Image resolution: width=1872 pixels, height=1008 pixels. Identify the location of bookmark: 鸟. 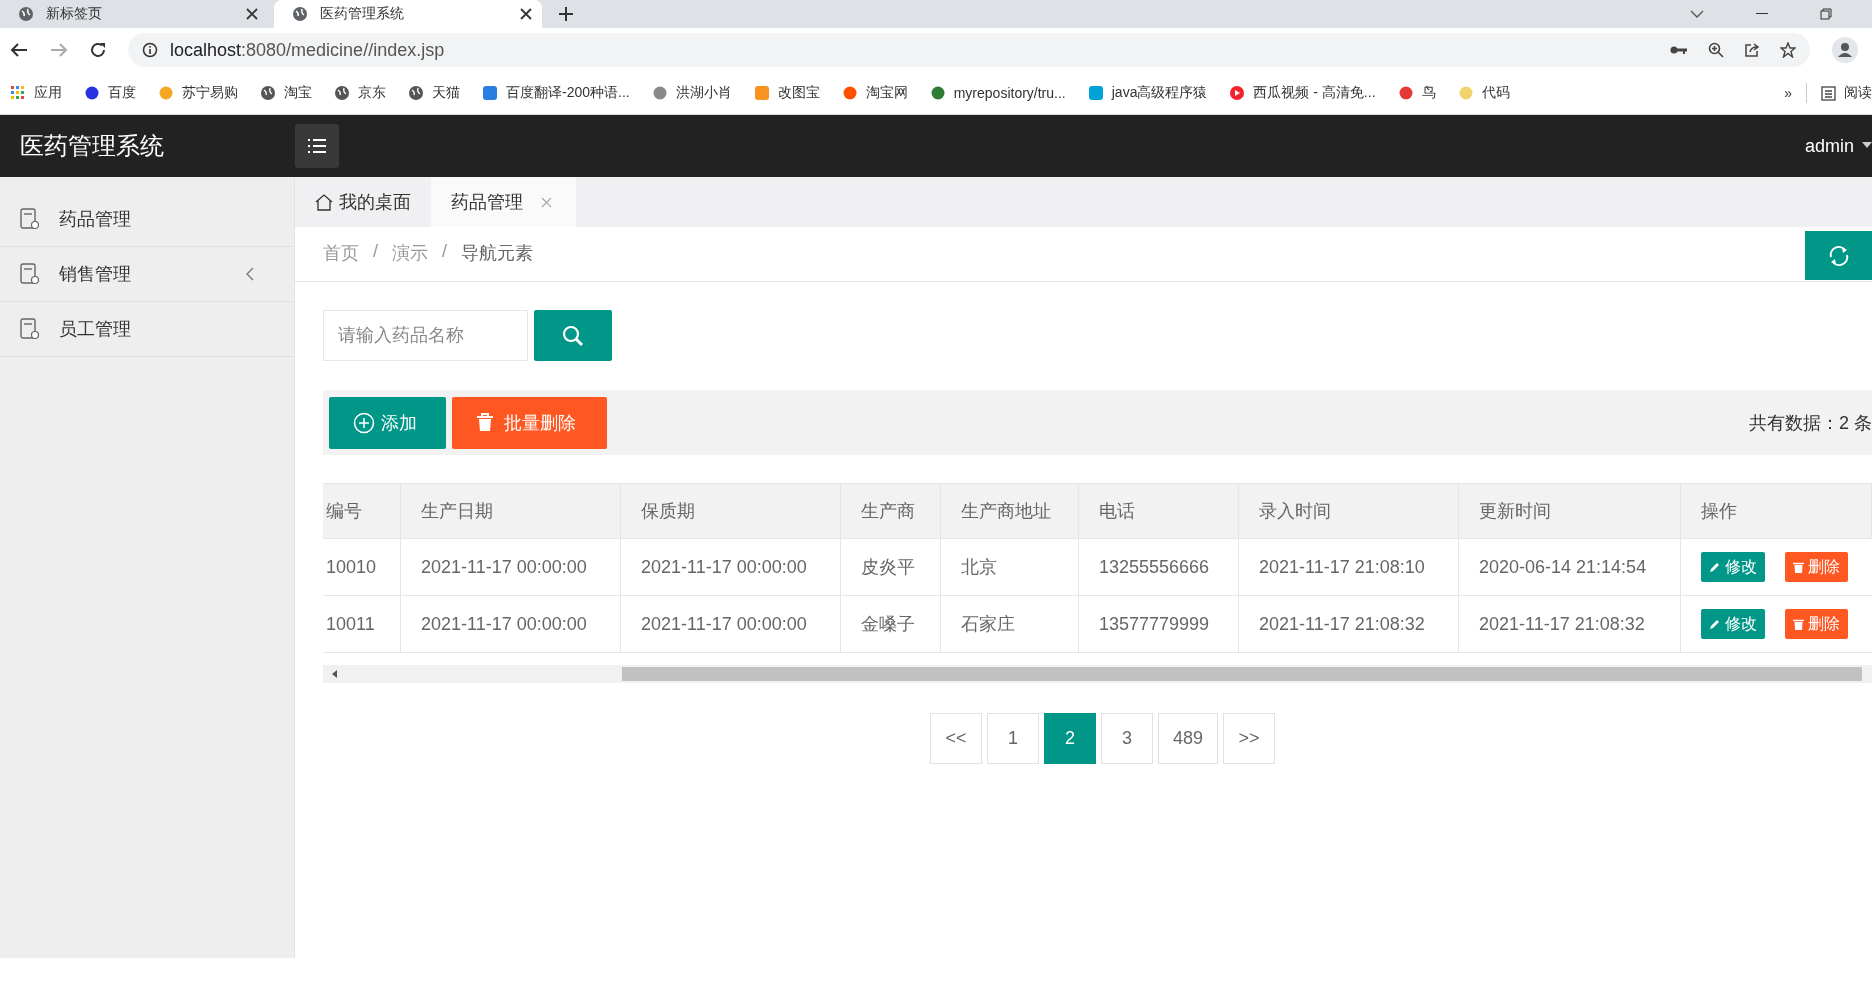
(1416, 93).